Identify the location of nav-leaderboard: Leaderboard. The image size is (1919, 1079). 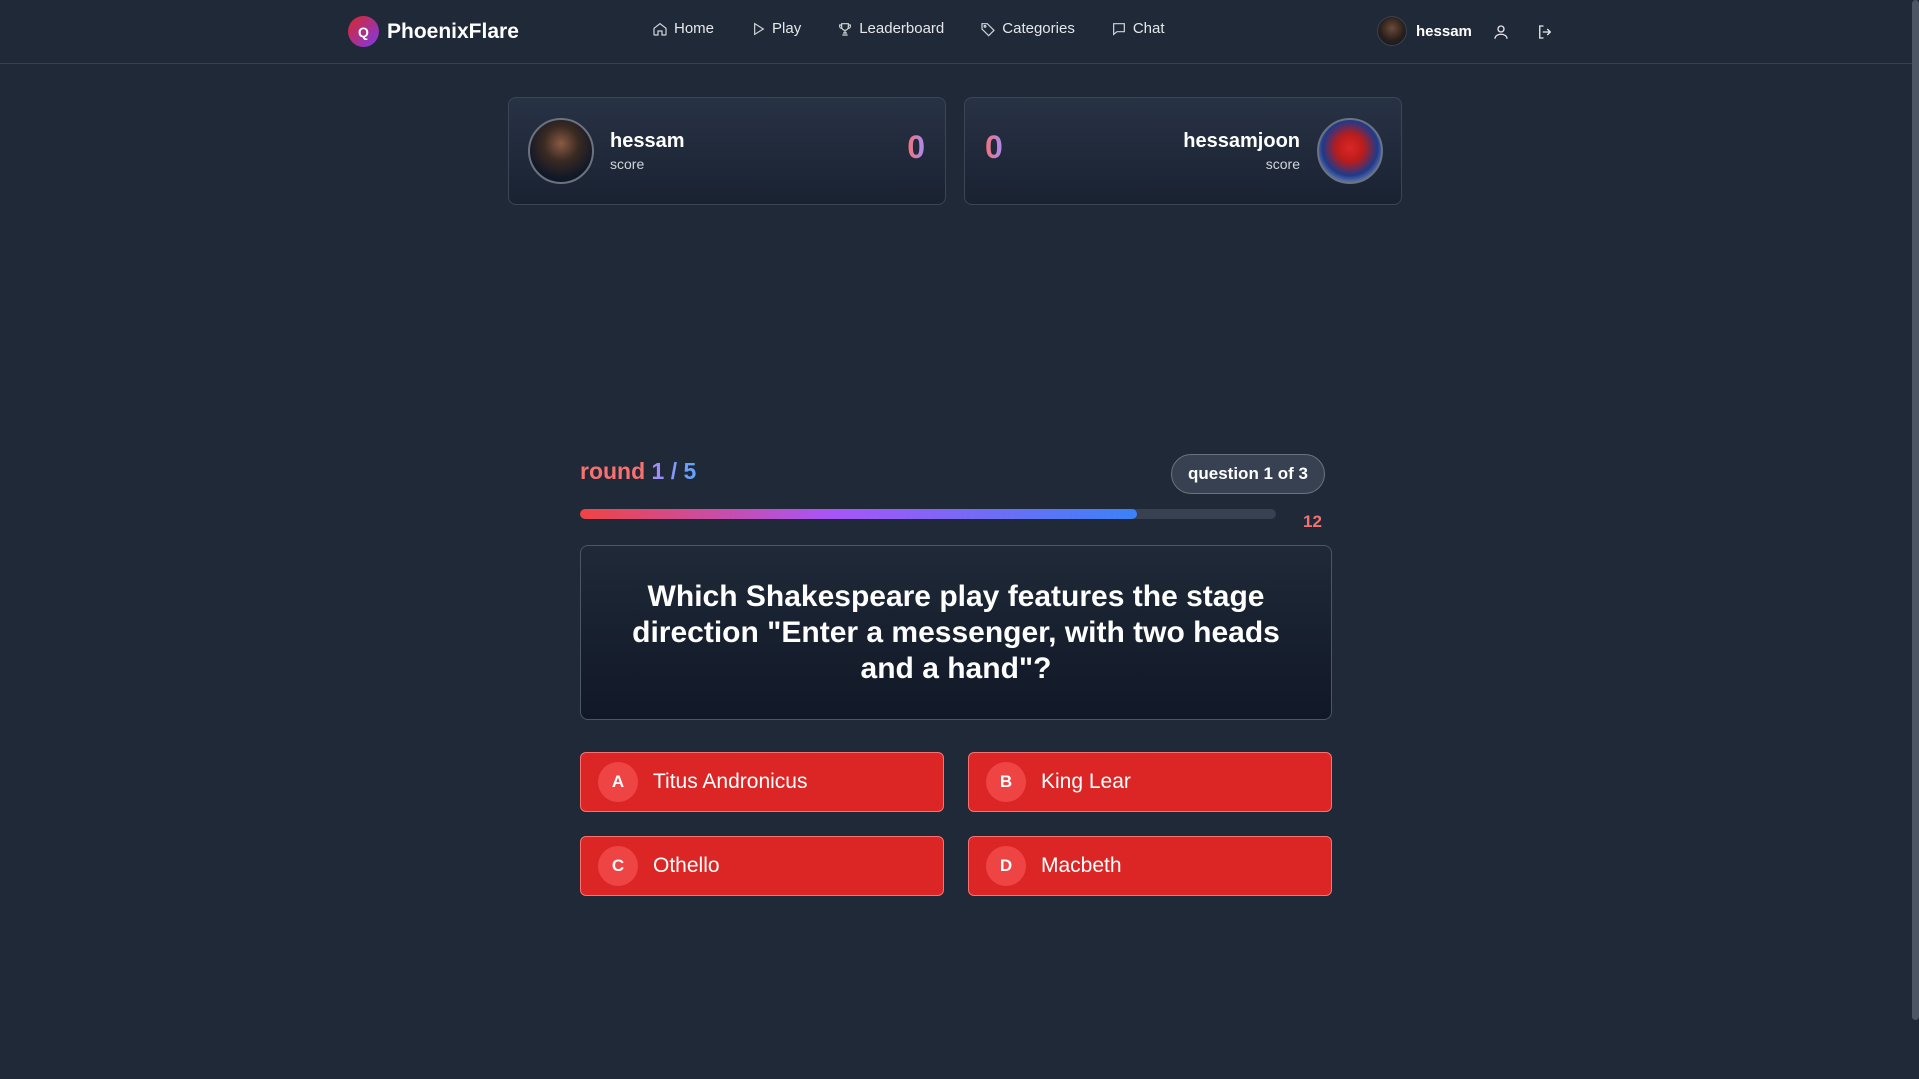
(890, 28).